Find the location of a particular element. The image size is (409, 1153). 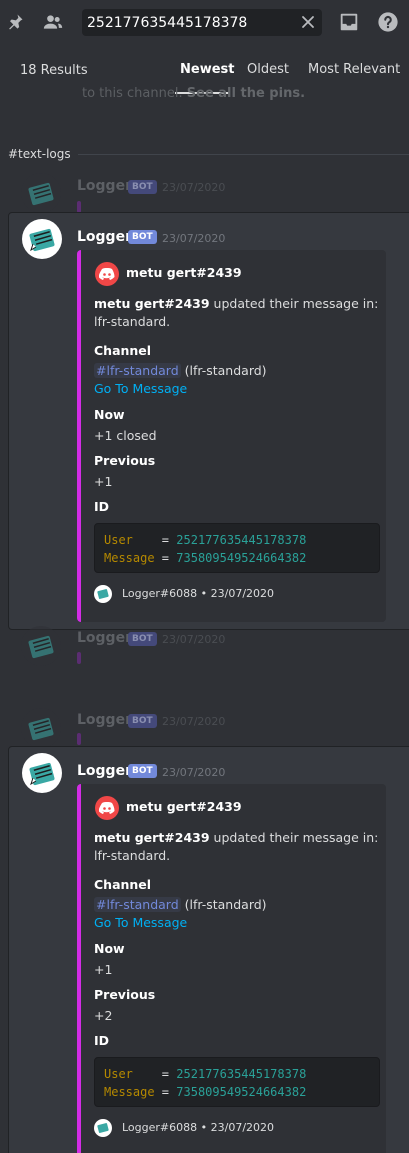

search-toolbar is located at coordinates (204, 22).